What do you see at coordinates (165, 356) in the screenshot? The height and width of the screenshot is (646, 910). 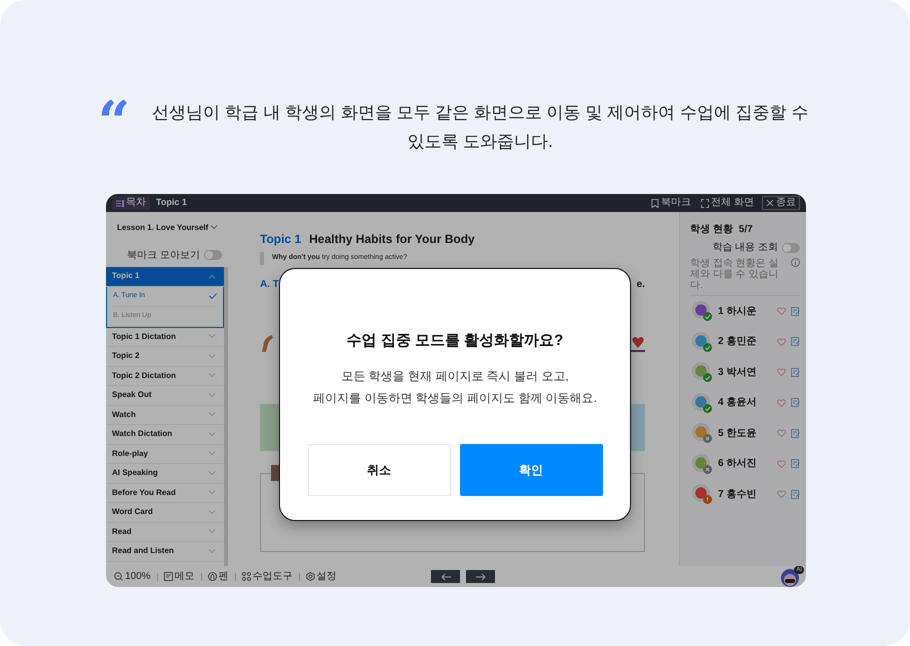 I see `sidebar-item: Topic 2` at bounding box center [165, 356].